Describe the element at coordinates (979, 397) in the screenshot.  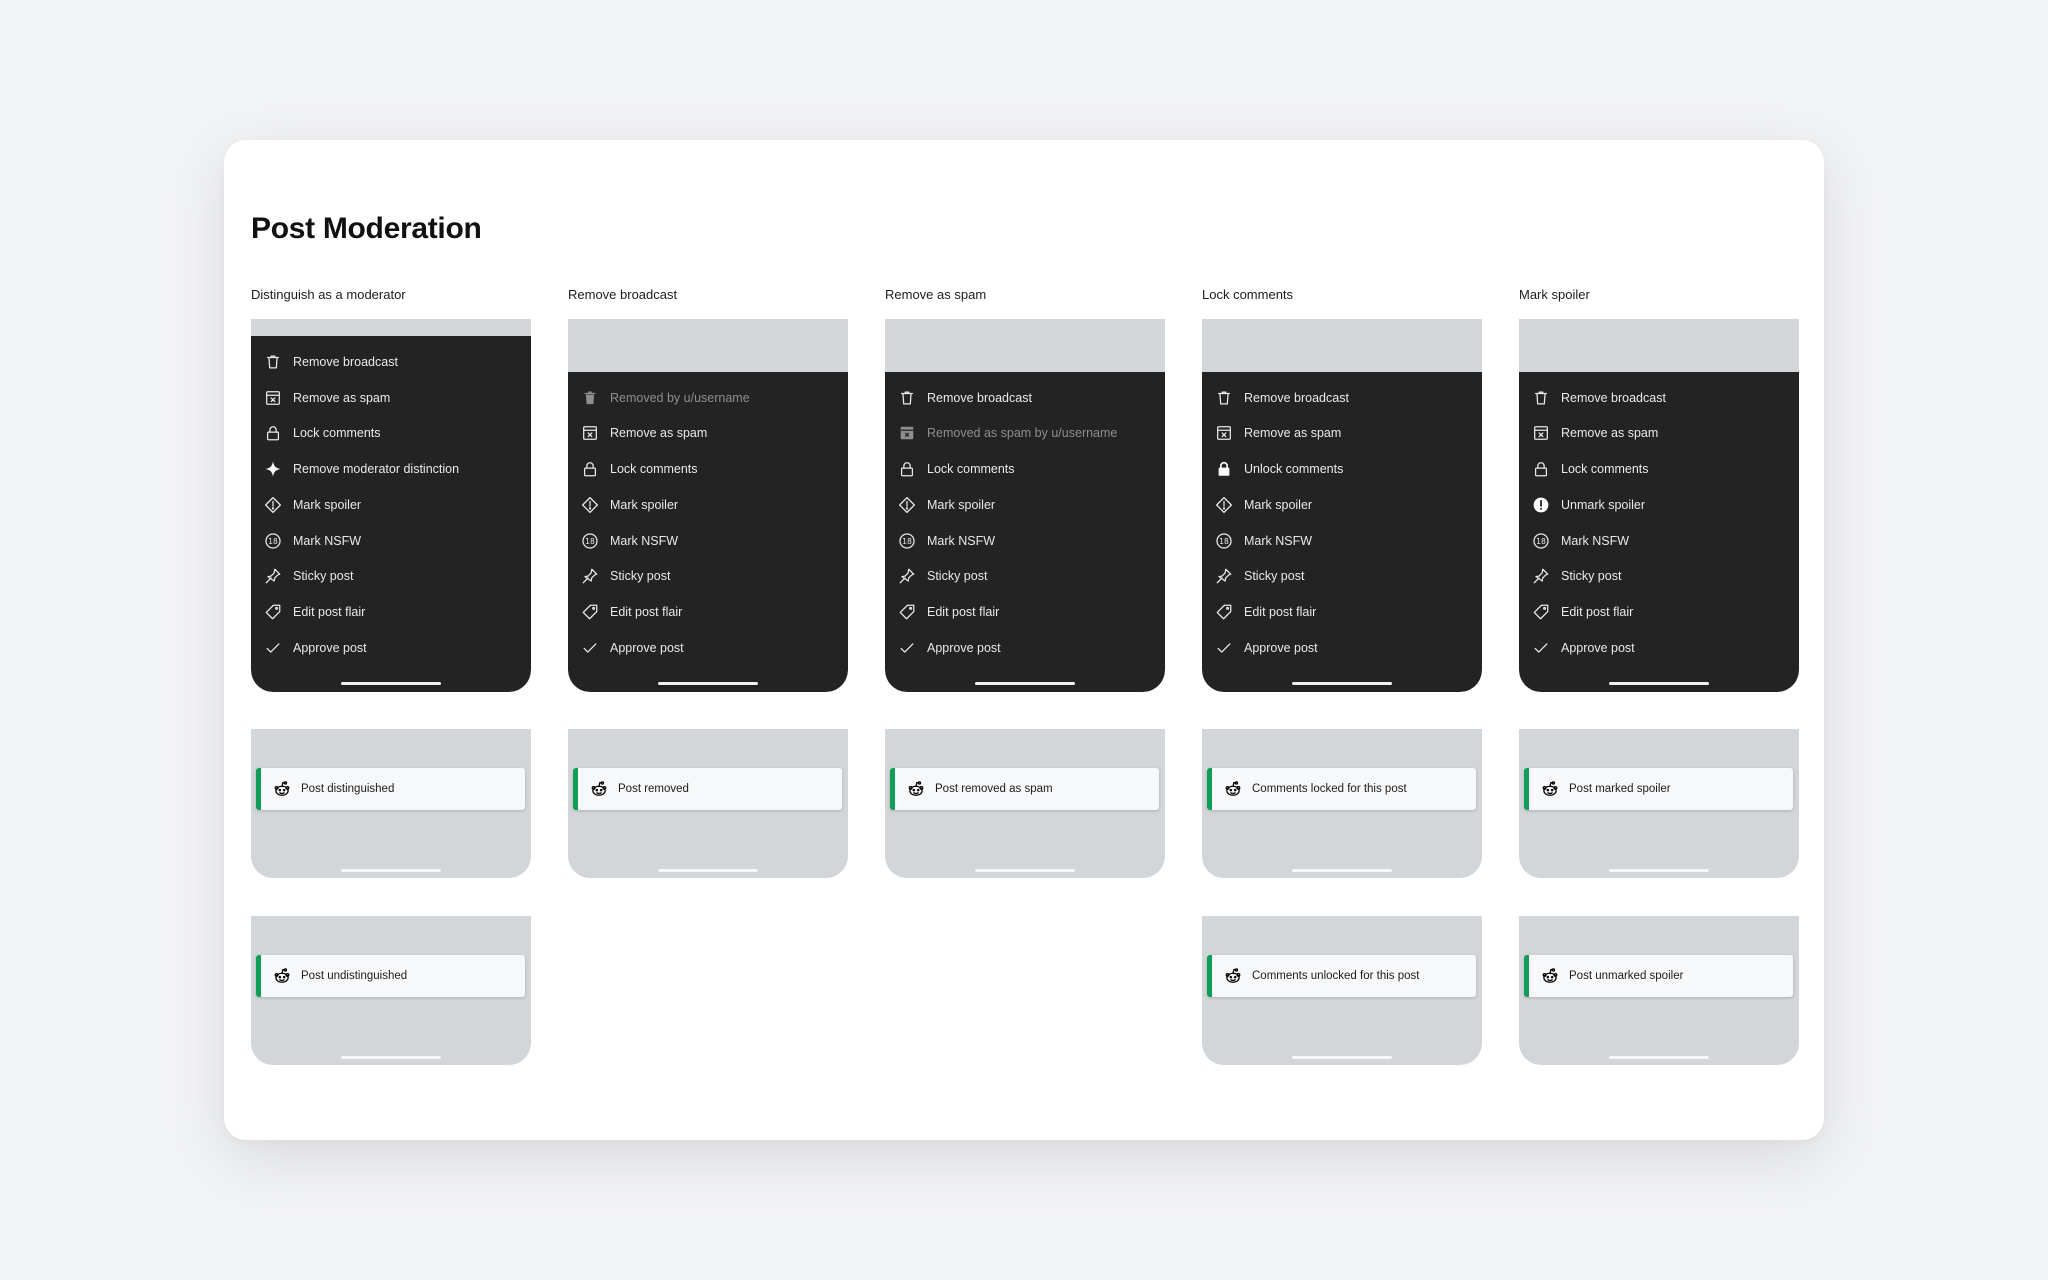
I see `menu-item-label: Remove broadcast` at that location.